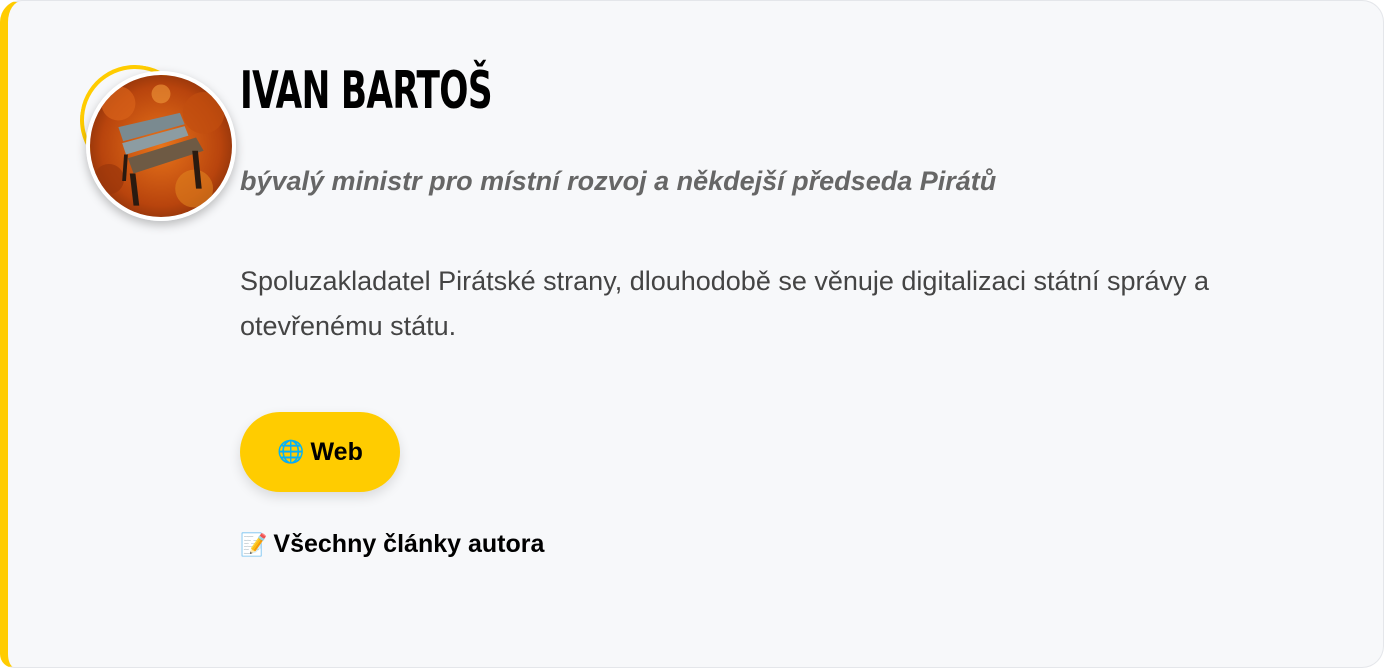 The width and height of the screenshot is (1384, 668). What do you see at coordinates (366, 91) in the screenshot?
I see `author-name: IVAN BARTOŠ` at bounding box center [366, 91].